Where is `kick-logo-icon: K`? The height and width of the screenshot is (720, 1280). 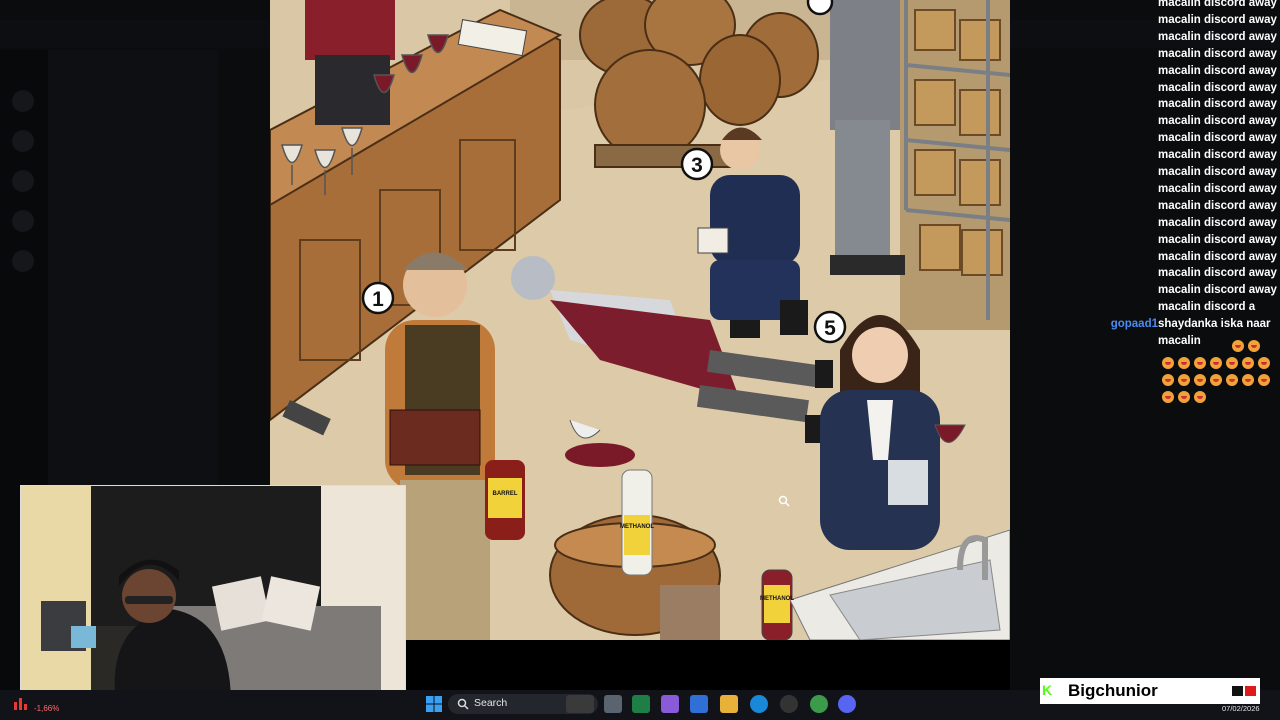 kick-logo-icon: K is located at coordinates (1047, 690).